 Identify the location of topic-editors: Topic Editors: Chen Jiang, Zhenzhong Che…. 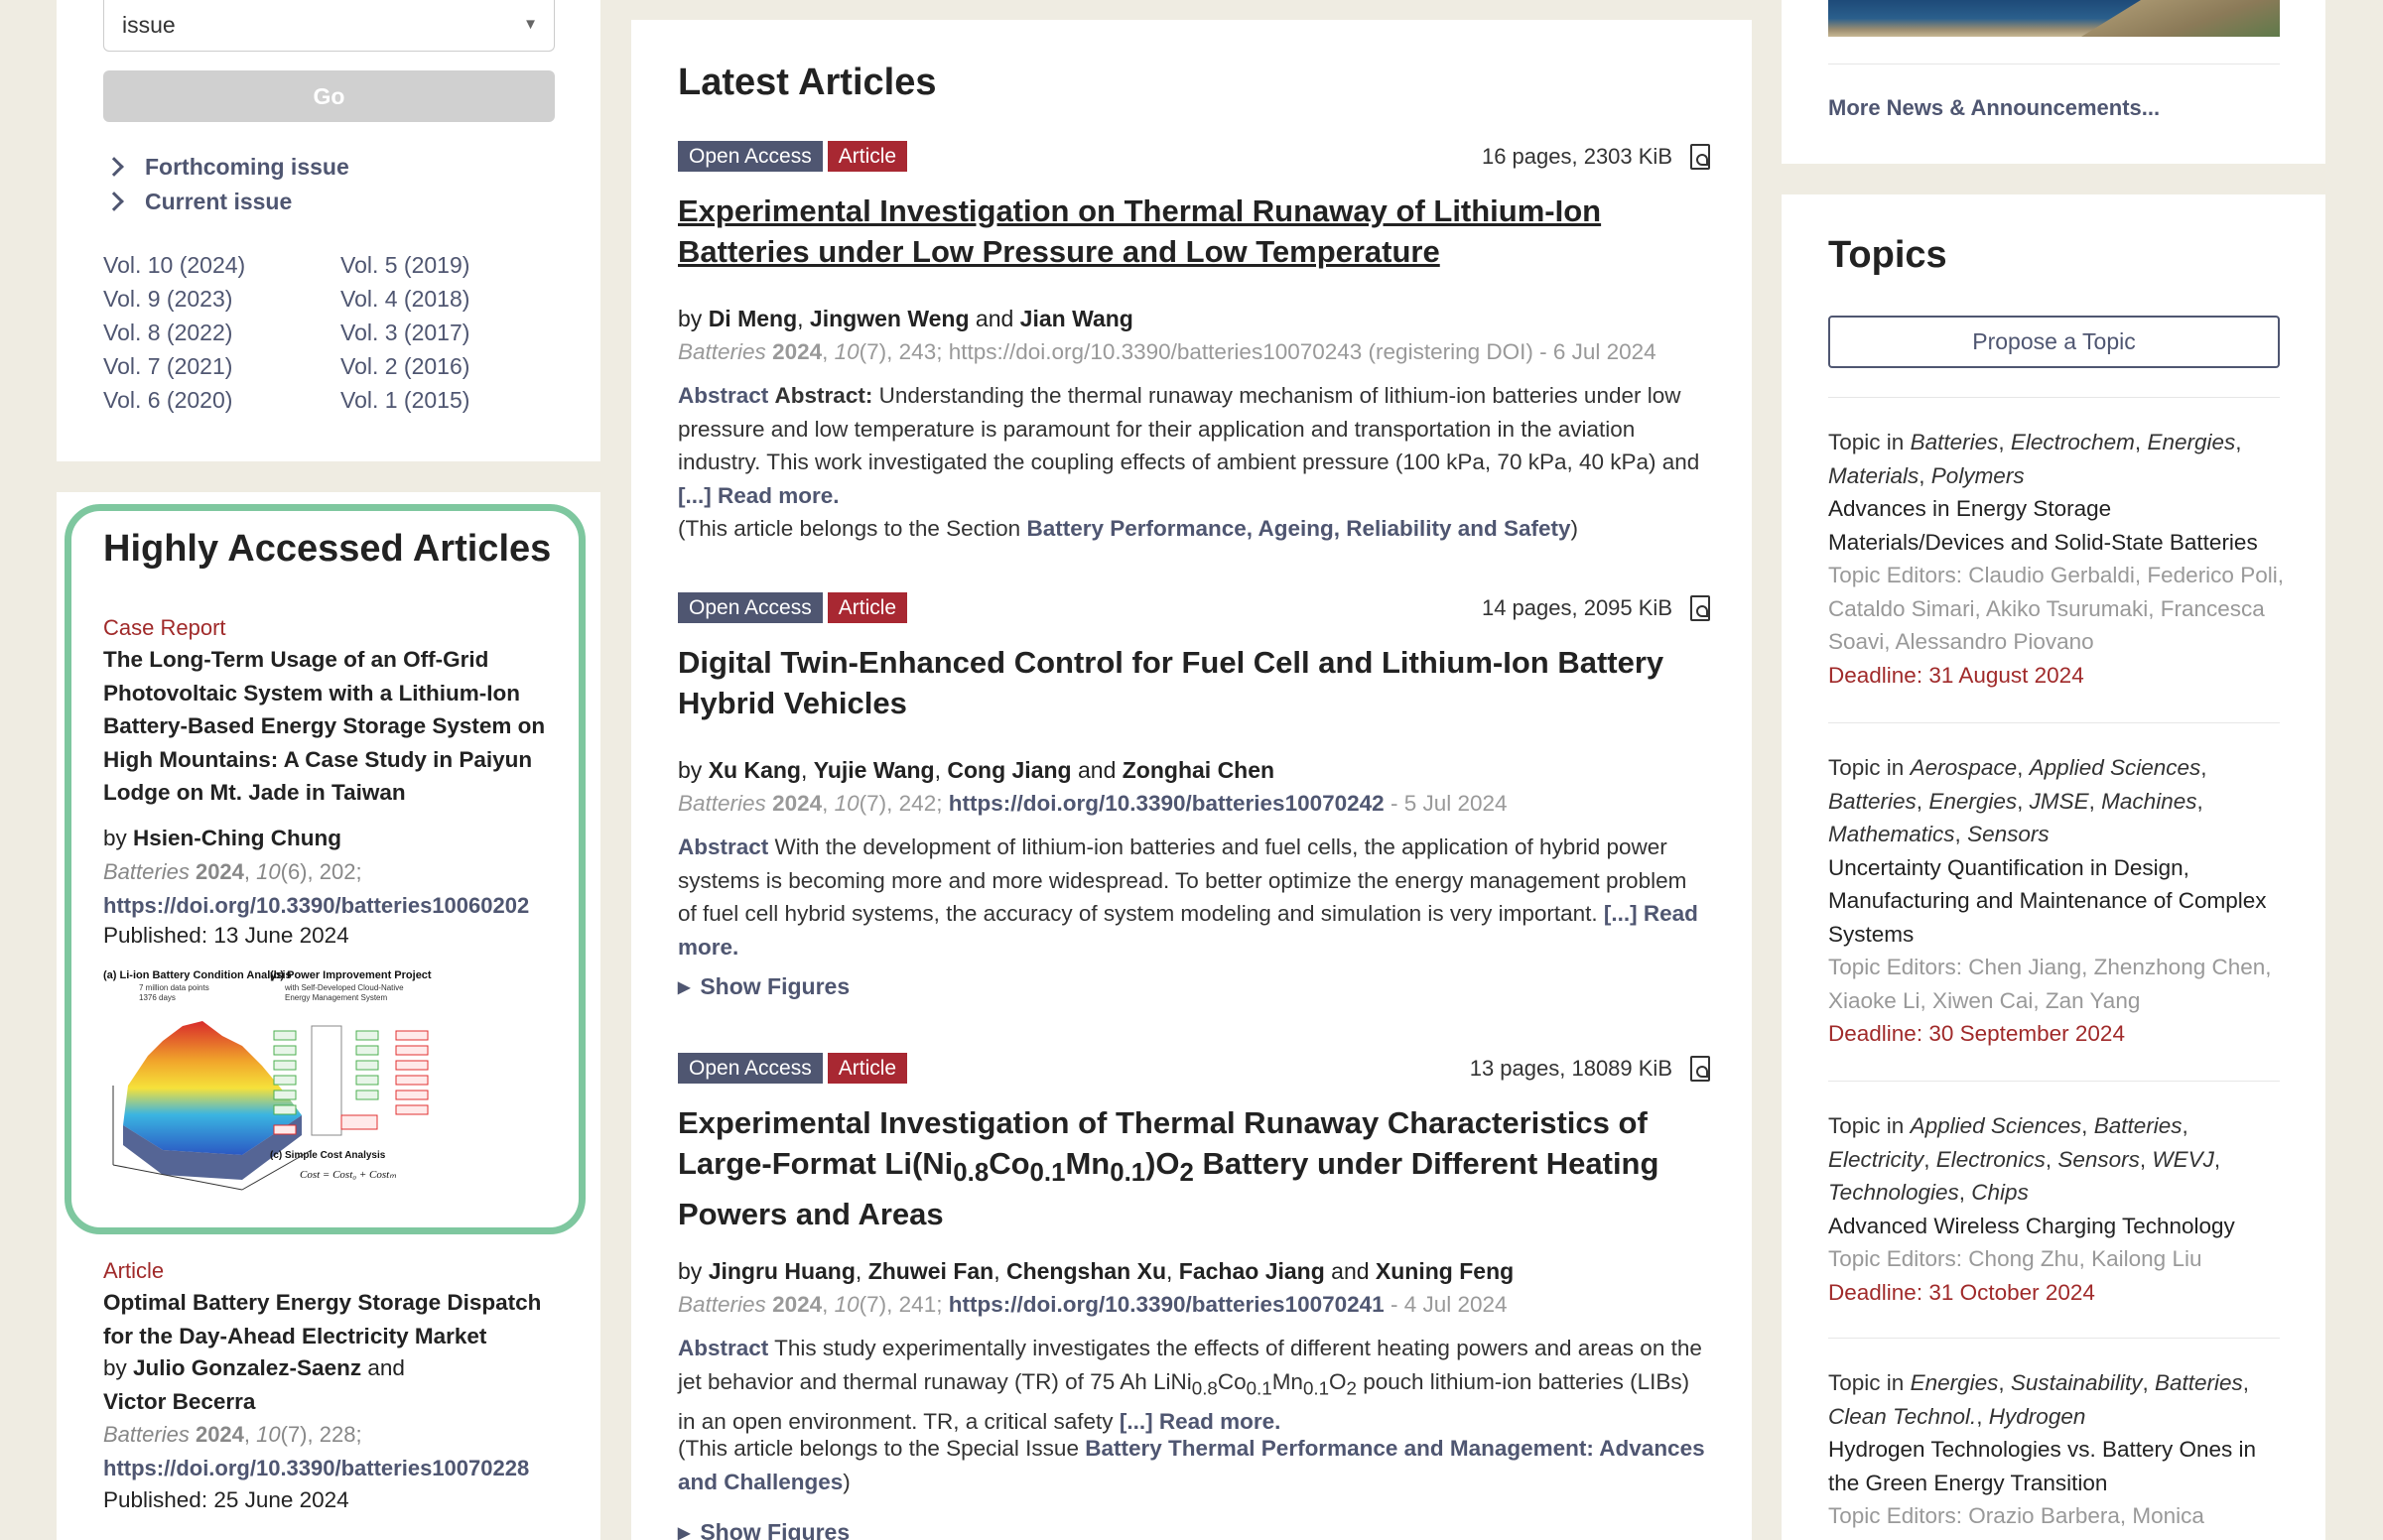
(2050, 984).